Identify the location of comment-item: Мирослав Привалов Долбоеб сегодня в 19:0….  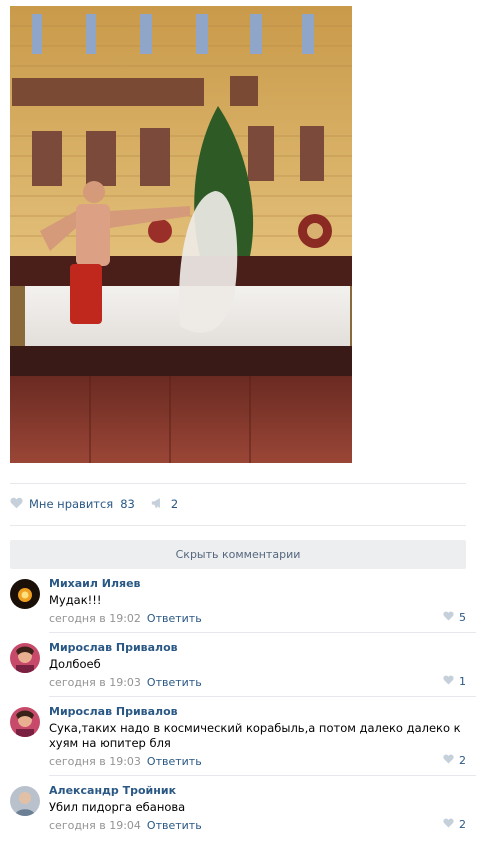
(243, 669).